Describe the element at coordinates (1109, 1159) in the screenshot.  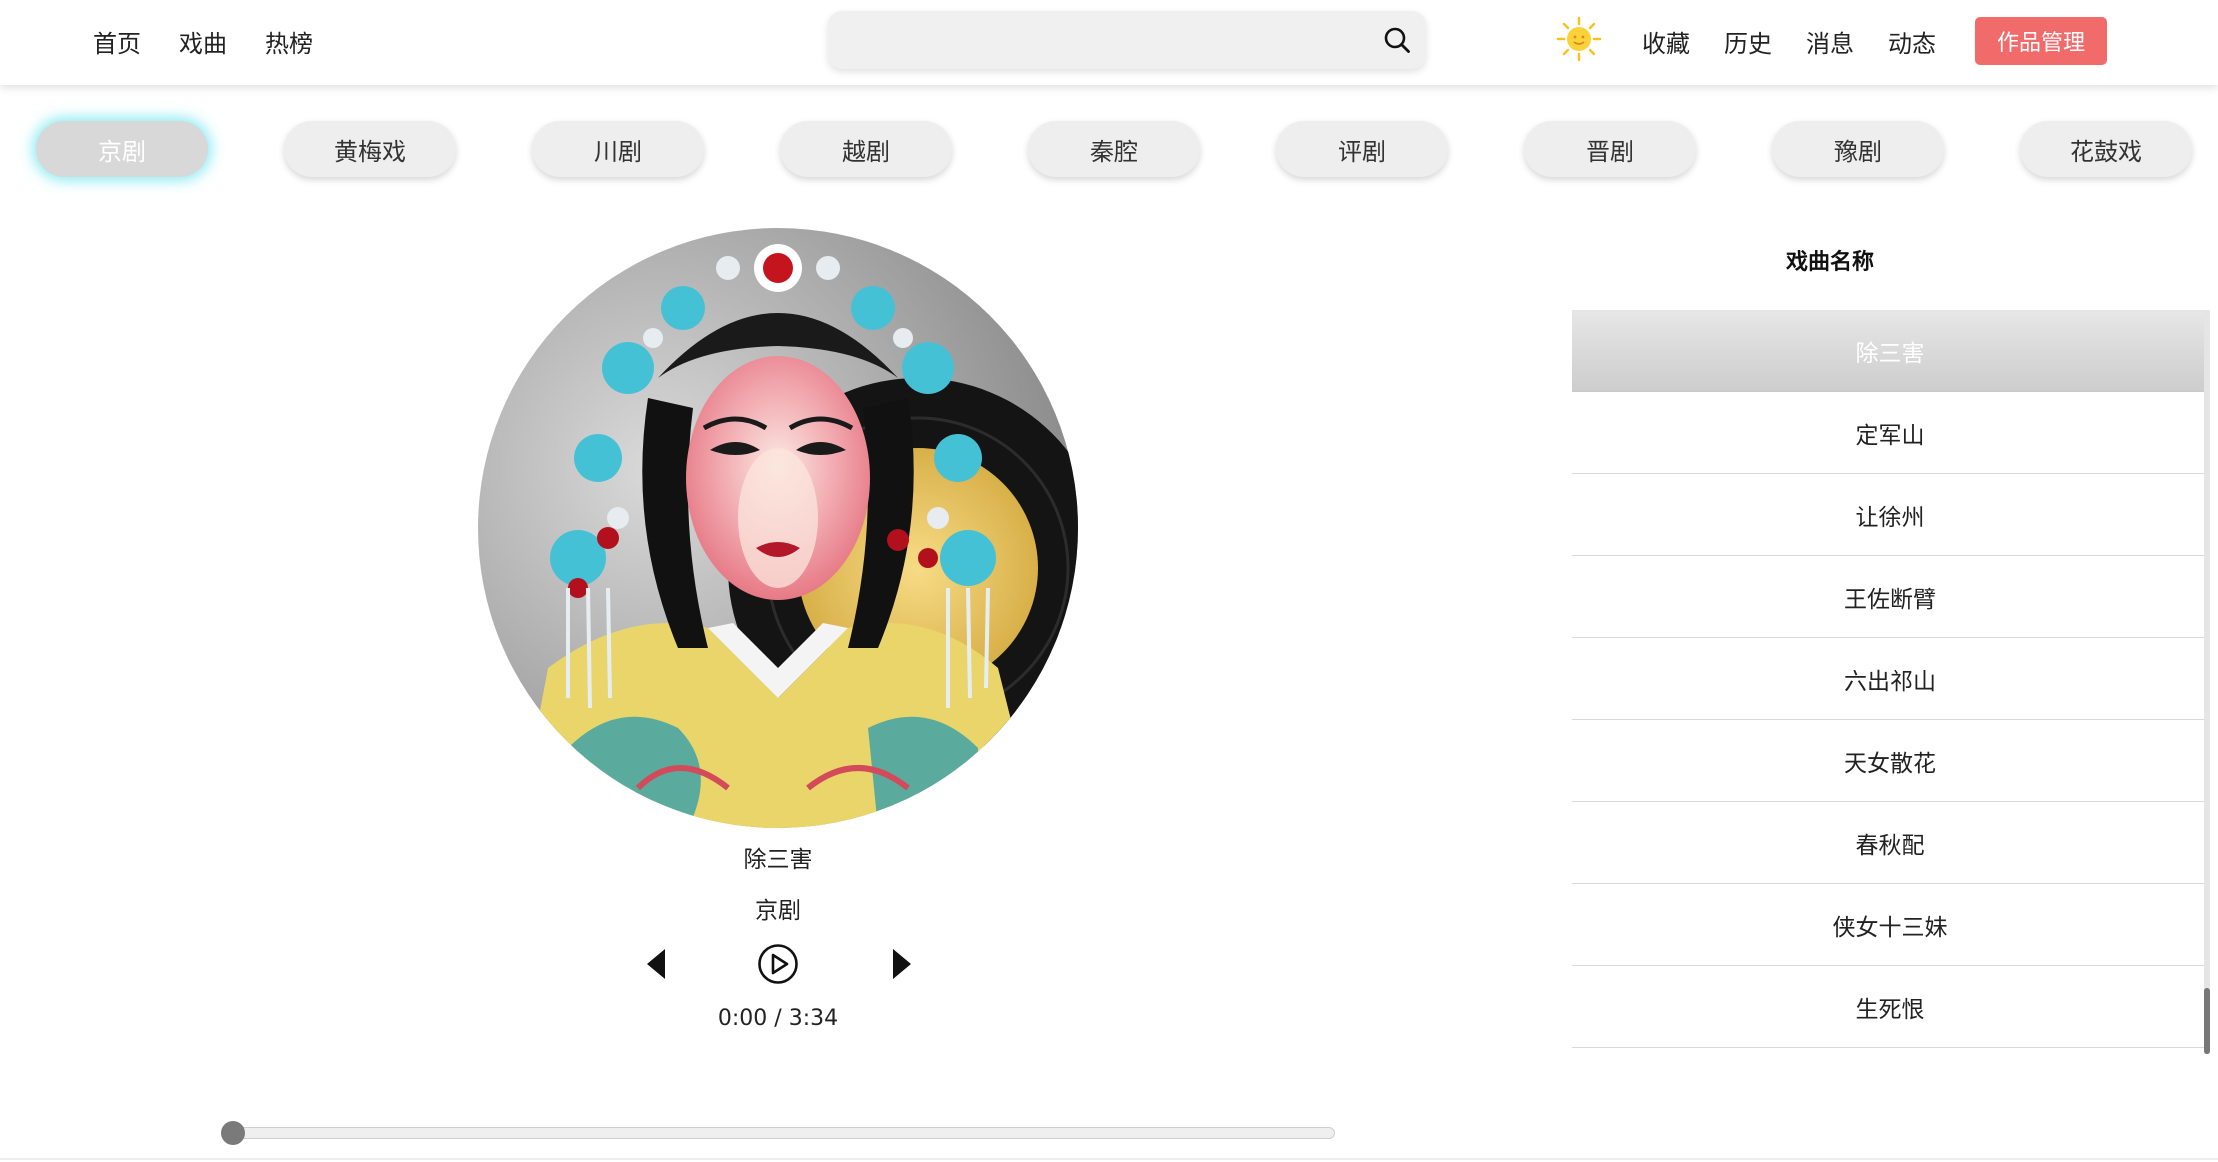
I see `footer-divider` at that location.